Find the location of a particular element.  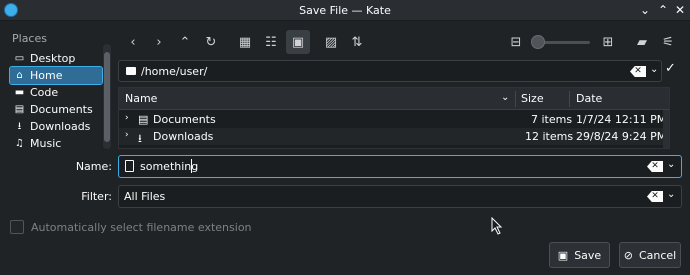

file-date: 29/8/24 9:24 PM is located at coordinates (621, 136).